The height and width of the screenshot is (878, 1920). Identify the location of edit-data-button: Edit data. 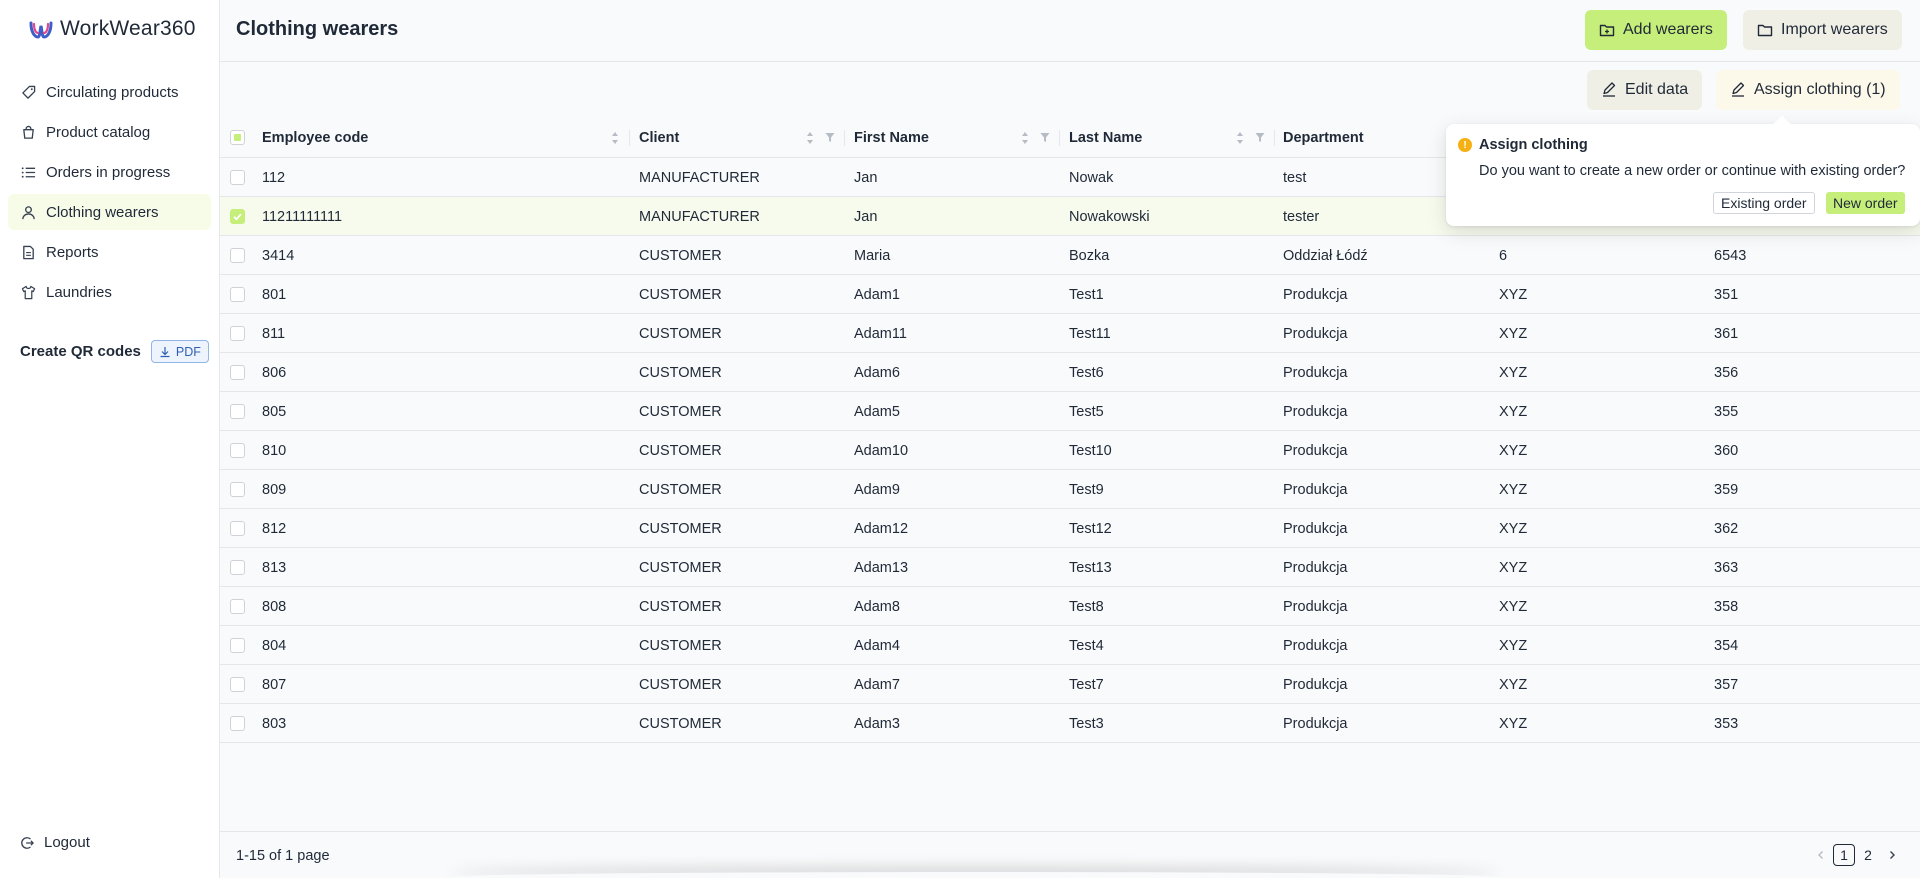
(1645, 90).